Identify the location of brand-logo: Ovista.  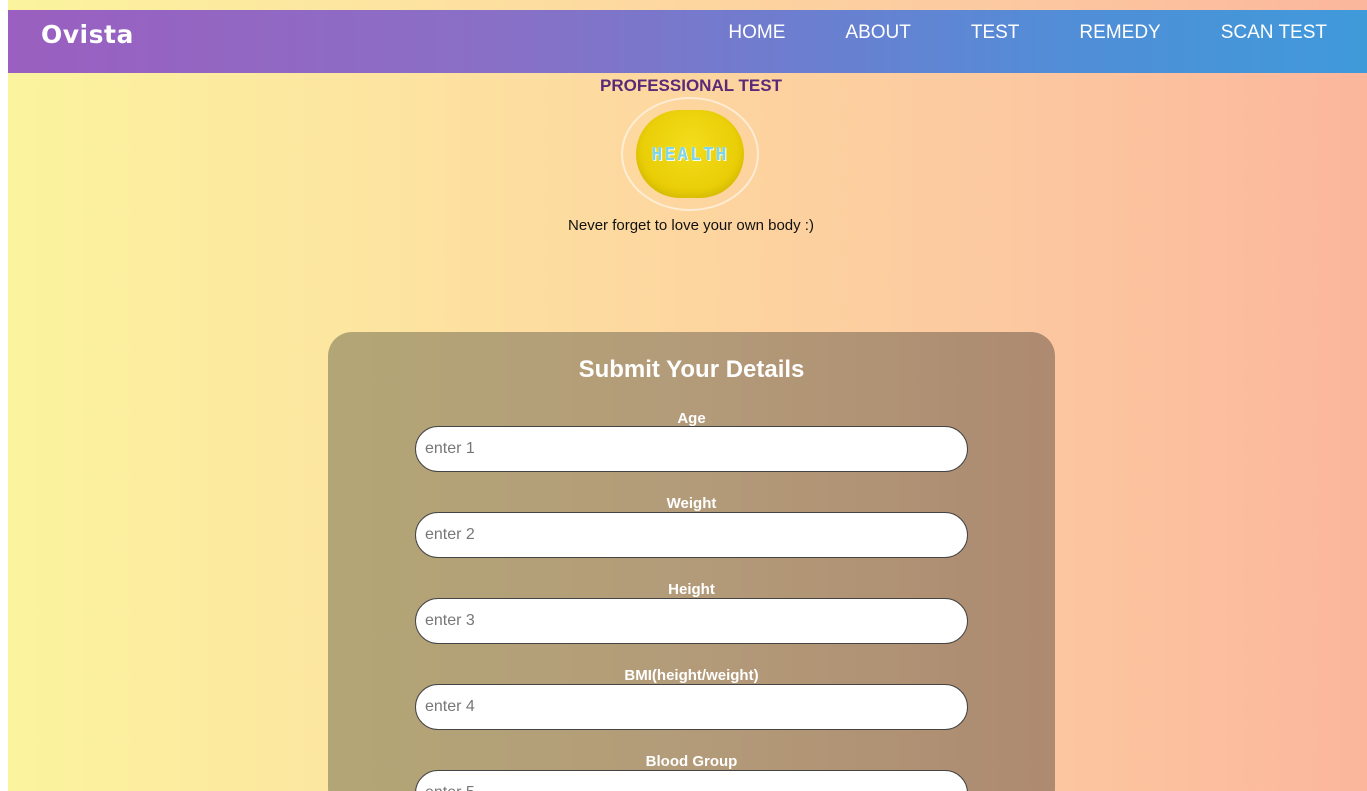
(87, 34).